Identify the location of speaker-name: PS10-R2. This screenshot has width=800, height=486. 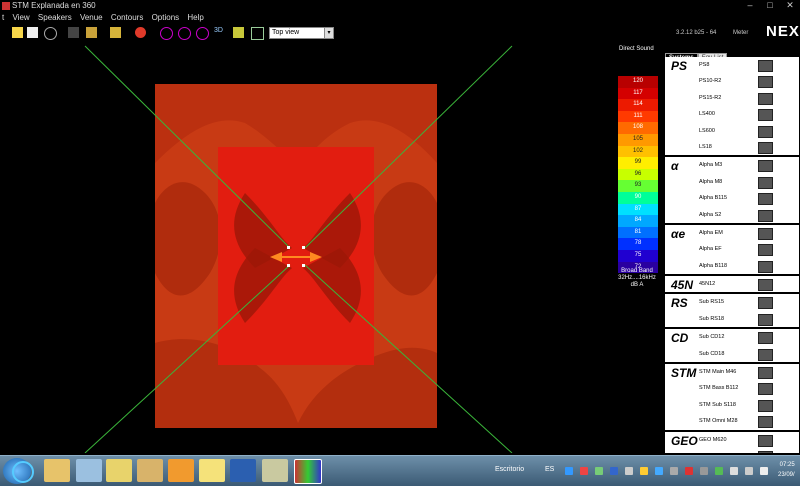
(710, 81).